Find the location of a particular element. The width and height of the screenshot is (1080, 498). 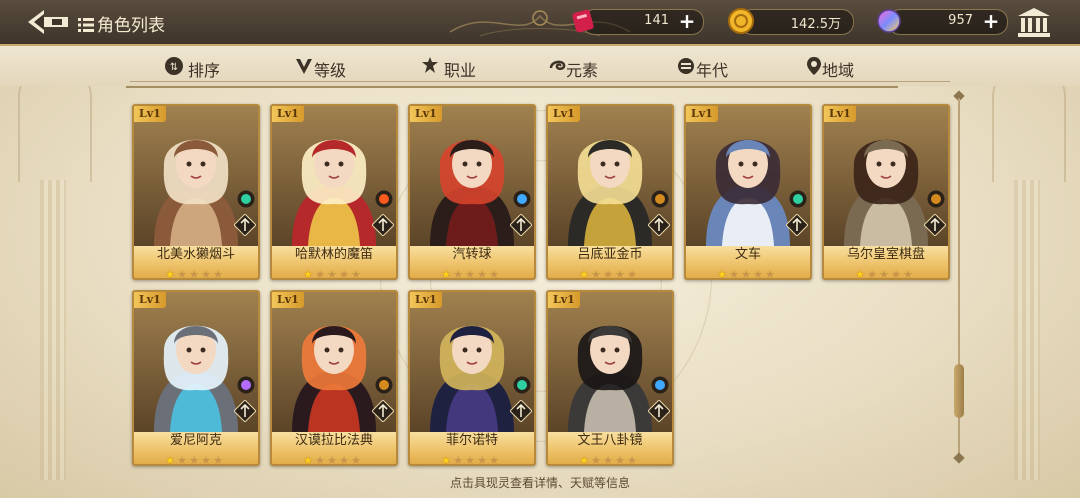

bank-icon is located at coordinates (1034, 22).